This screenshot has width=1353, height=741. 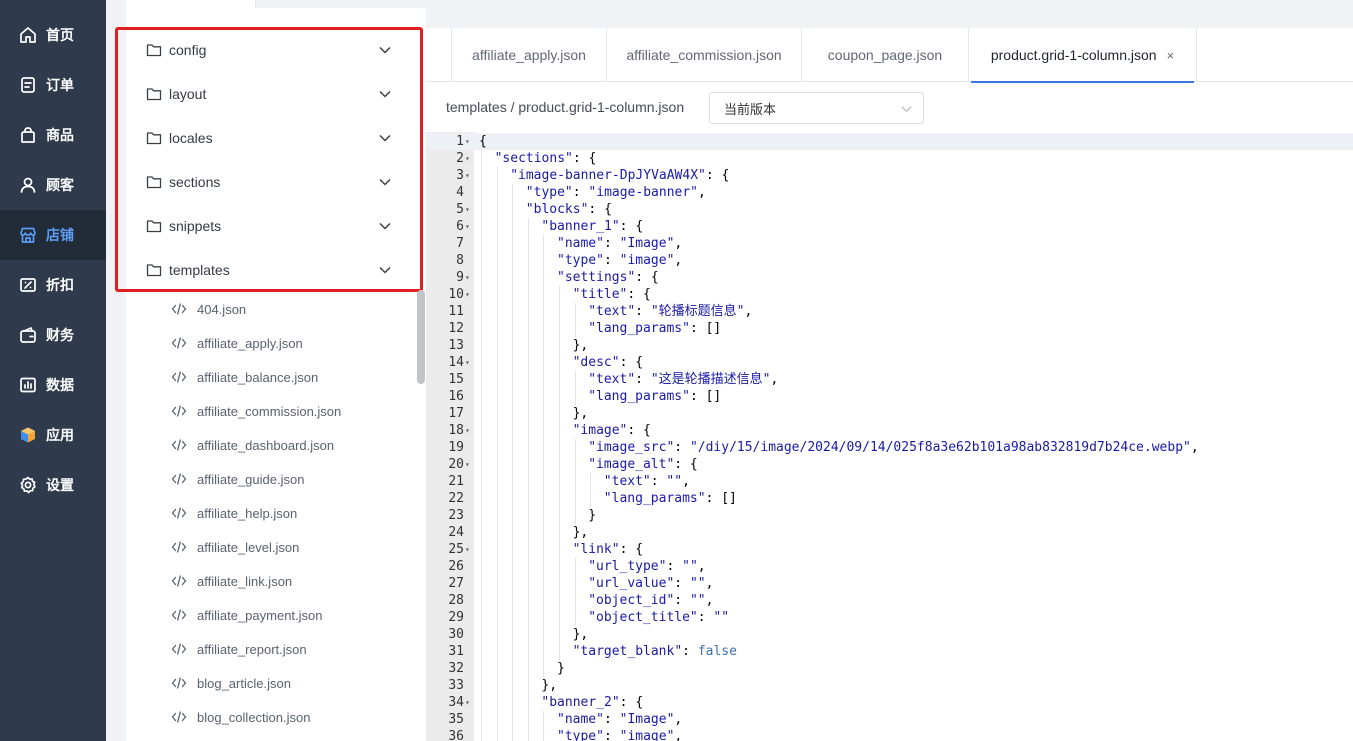 I want to click on file-item: affiliate_link.json, so click(x=270, y=581).